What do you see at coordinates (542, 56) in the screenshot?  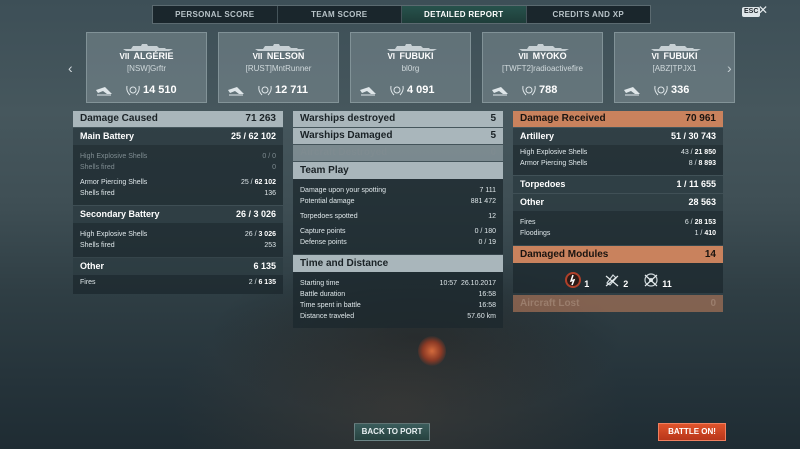 I see `ship-name: VII MYOKO` at bounding box center [542, 56].